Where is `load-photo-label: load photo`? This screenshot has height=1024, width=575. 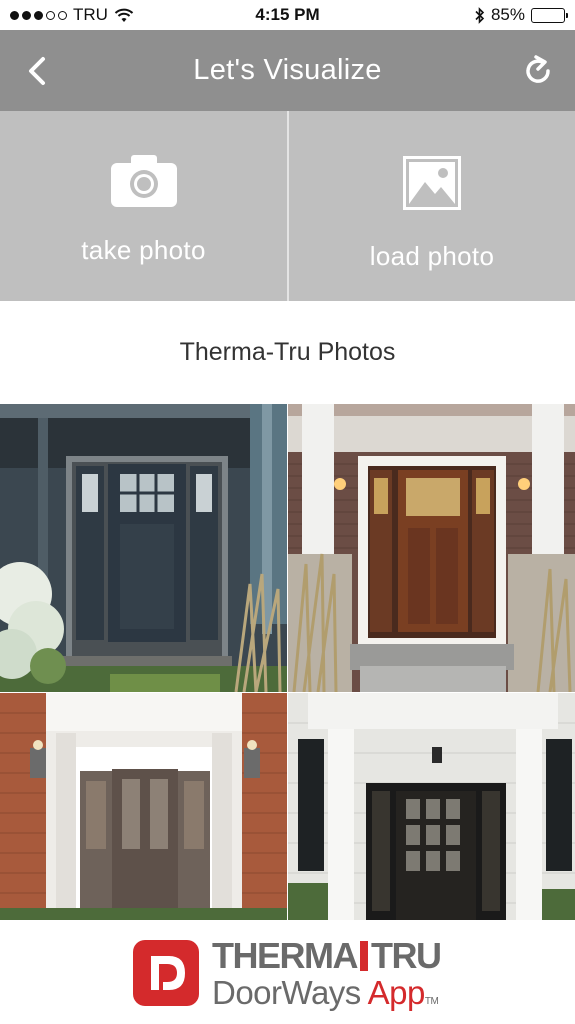 load-photo-label: load photo is located at coordinates (432, 256).